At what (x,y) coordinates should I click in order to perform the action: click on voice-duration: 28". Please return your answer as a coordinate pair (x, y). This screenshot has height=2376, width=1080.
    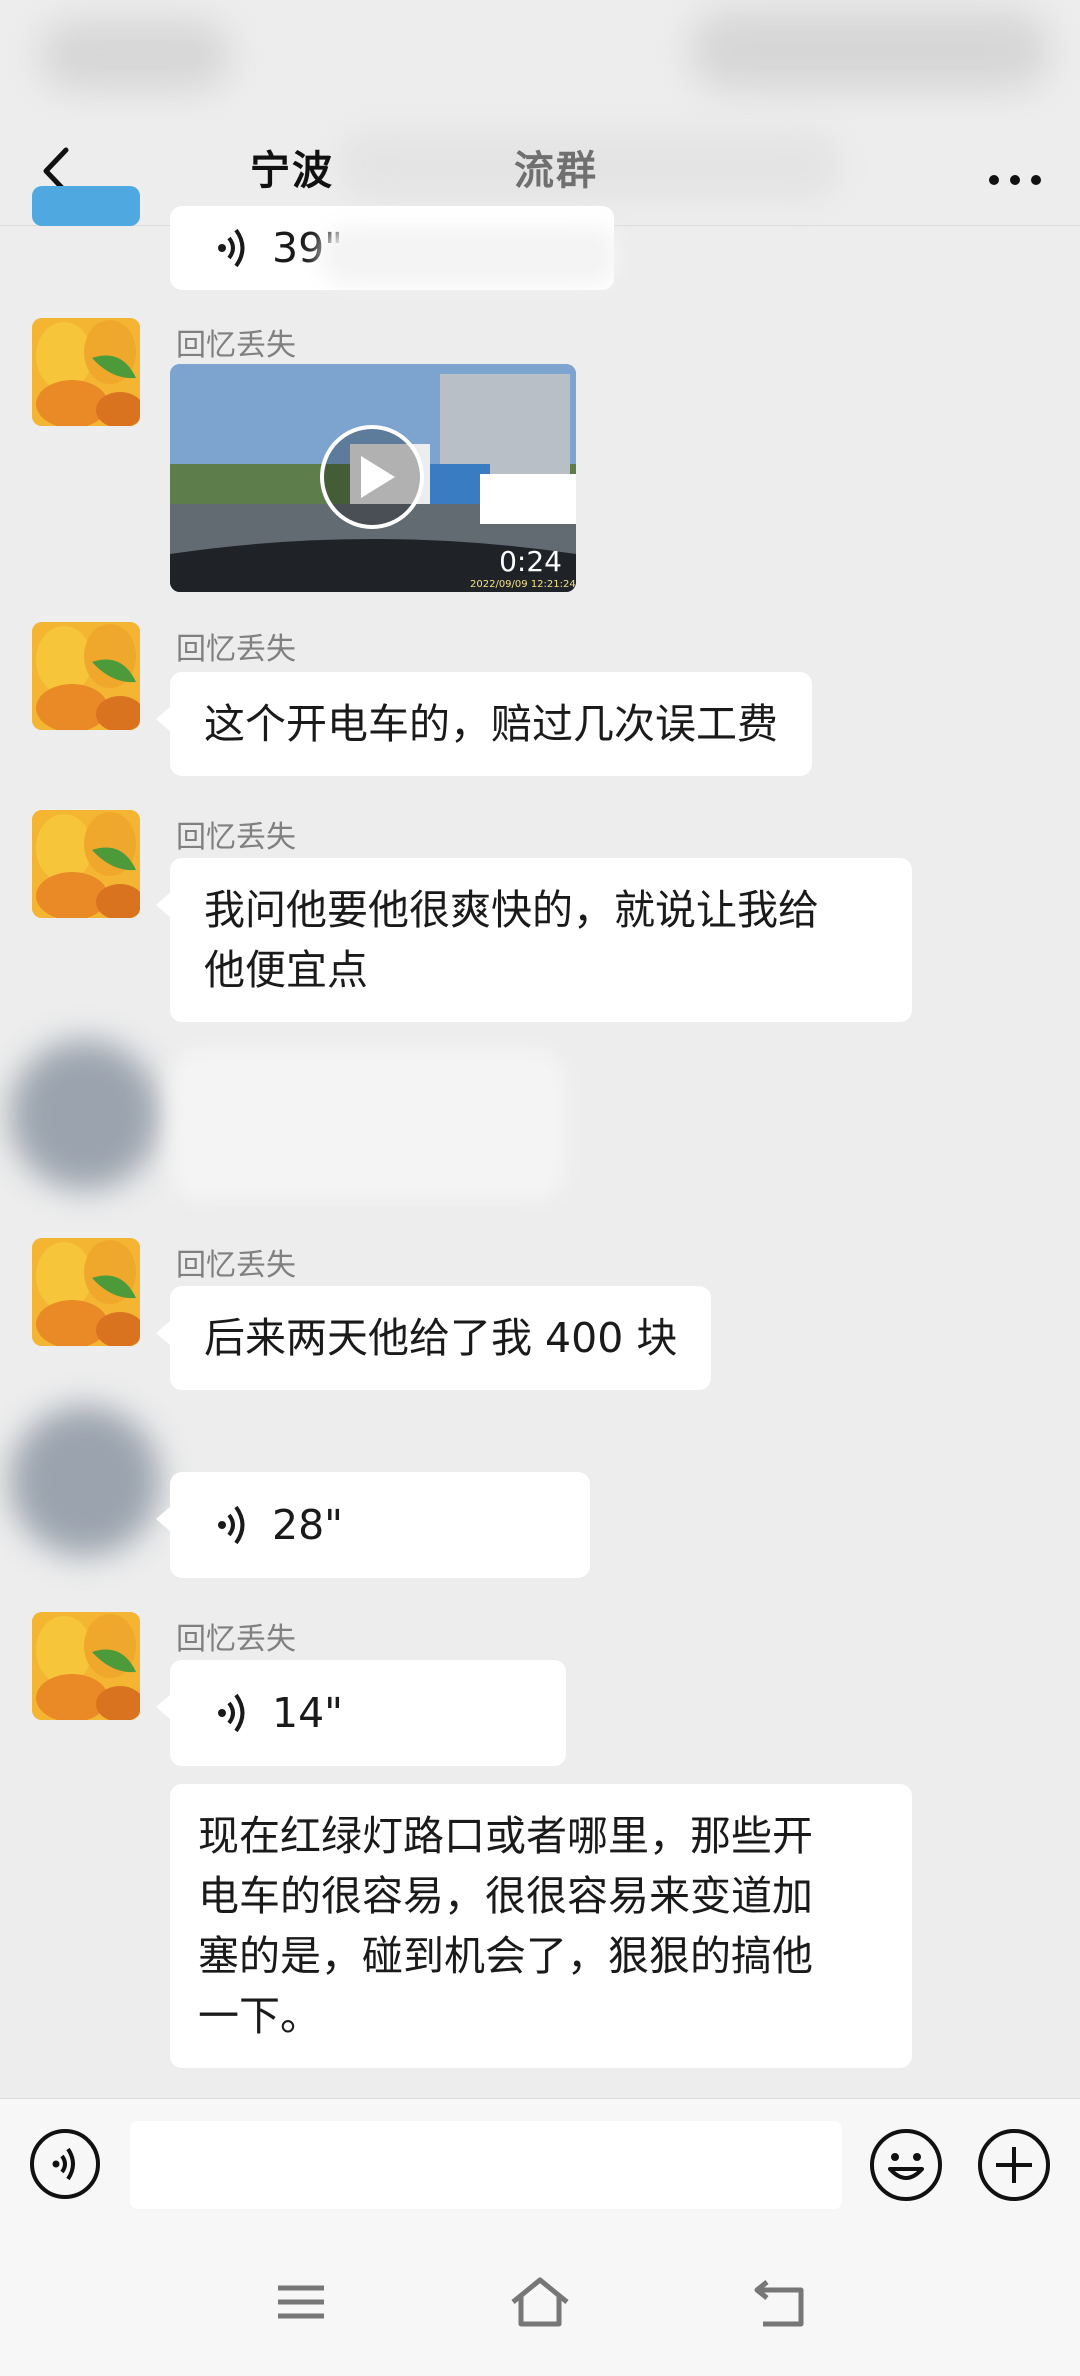
    Looking at the image, I should click on (308, 1525).